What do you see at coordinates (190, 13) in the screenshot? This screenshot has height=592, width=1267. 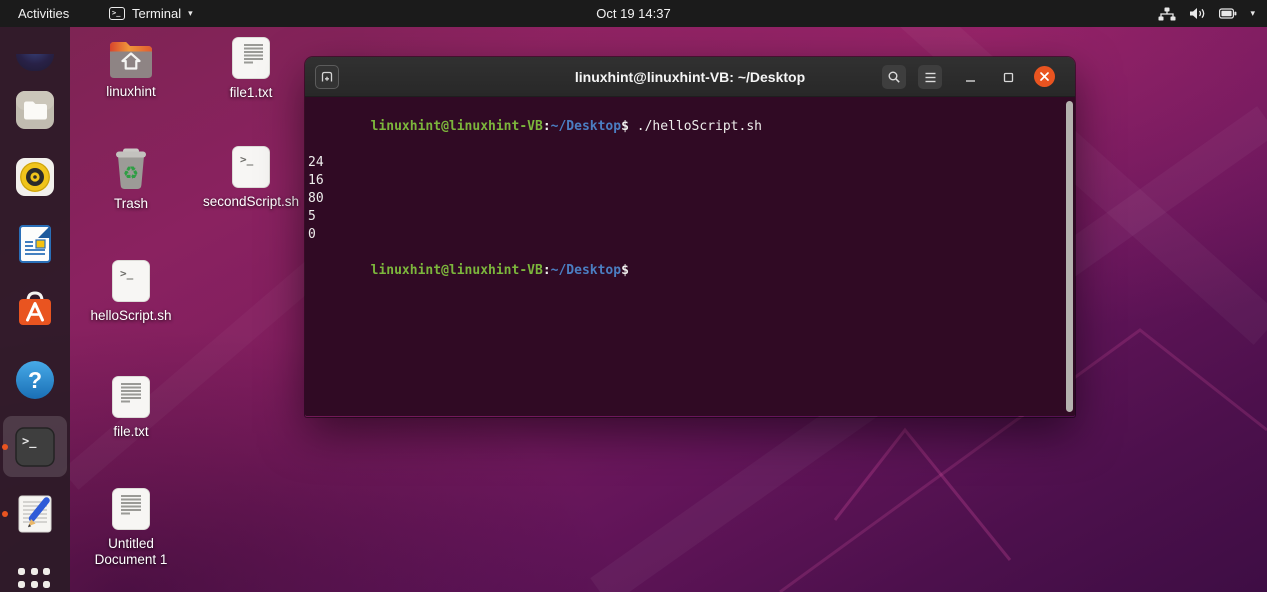 I see `chevron-down-icon: ▾` at bounding box center [190, 13].